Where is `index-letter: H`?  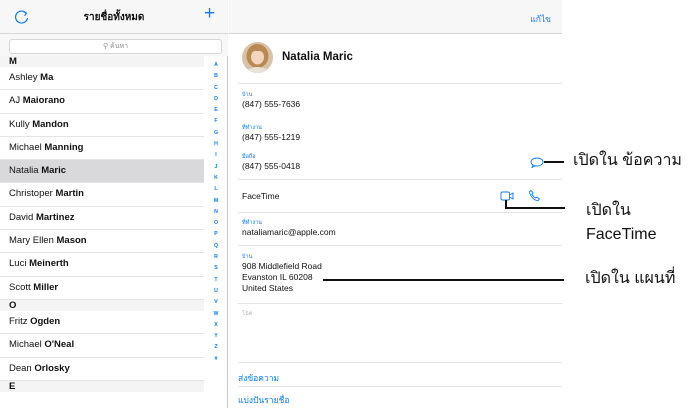 index-letter: H is located at coordinates (216, 144).